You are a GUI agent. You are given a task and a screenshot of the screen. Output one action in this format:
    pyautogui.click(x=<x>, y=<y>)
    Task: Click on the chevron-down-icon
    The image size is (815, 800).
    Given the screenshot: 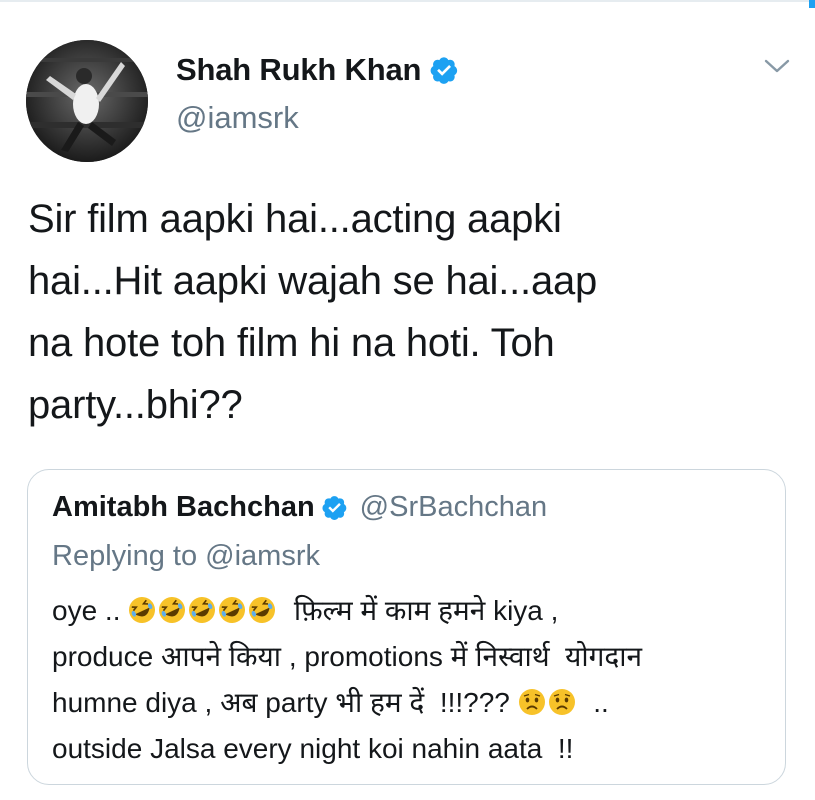 What is the action you would take?
    pyautogui.click(x=777, y=66)
    